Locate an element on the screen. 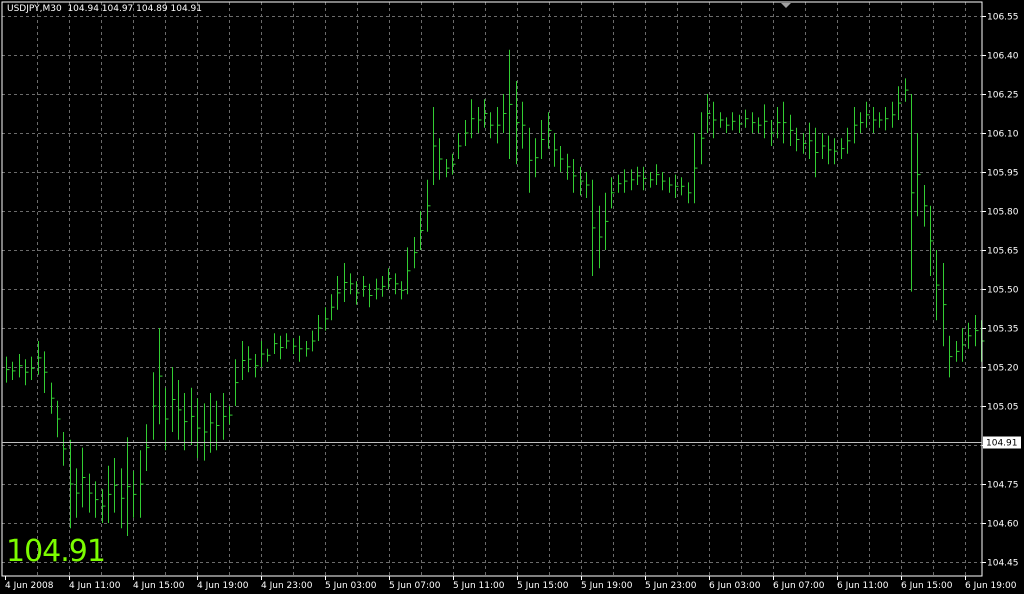  y-tick-label: 106.10 is located at coordinates (1003, 135).